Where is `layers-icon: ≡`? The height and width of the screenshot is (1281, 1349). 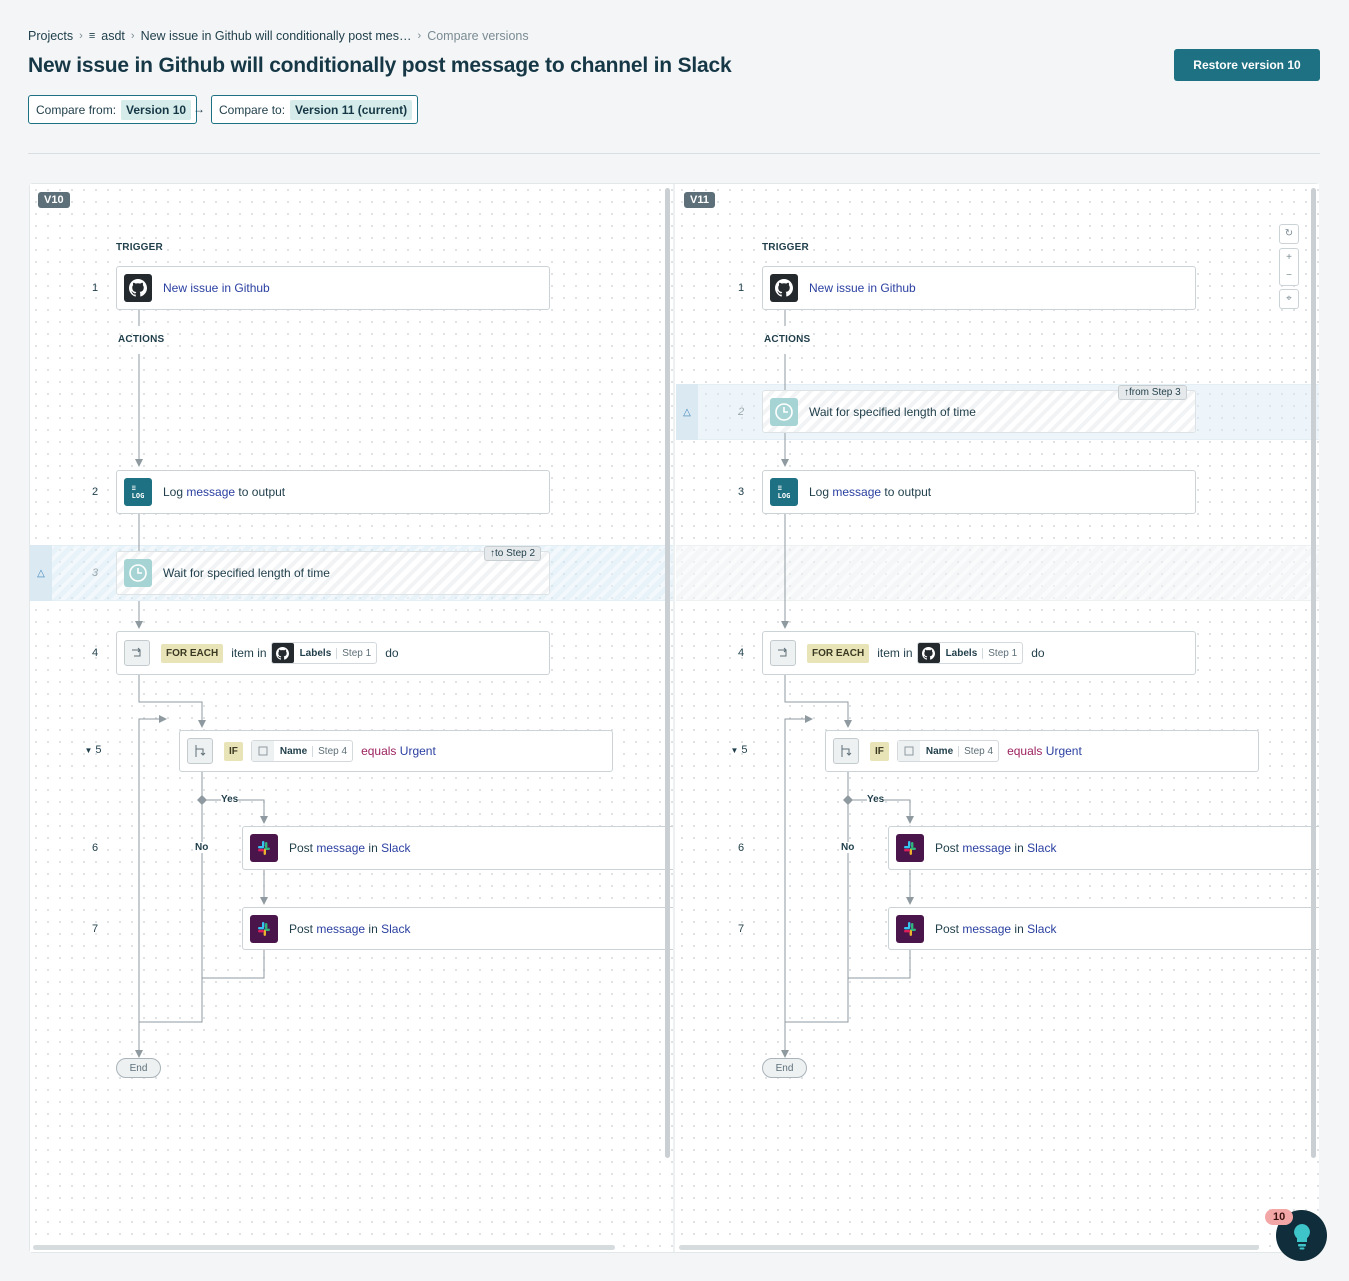
layers-icon: ≡ is located at coordinates (92, 36).